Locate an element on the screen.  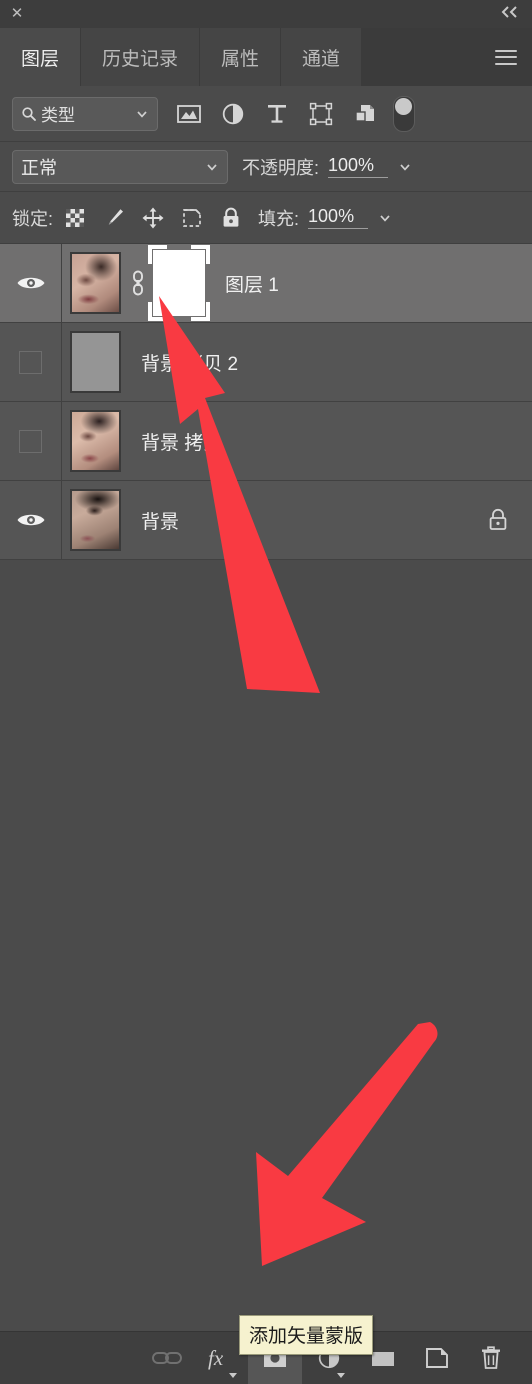
link-icon is located at coordinates (167, 1358).